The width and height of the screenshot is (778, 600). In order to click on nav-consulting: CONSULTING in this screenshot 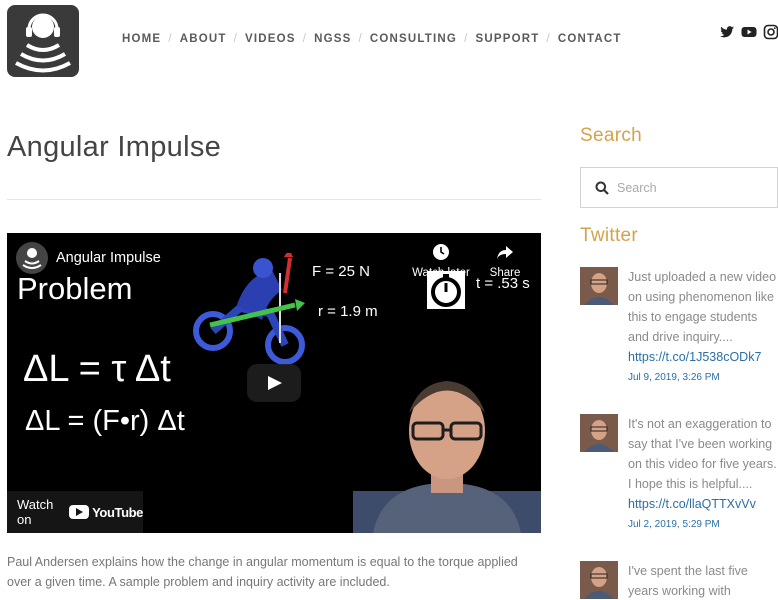, I will do `click(413, 39)`.